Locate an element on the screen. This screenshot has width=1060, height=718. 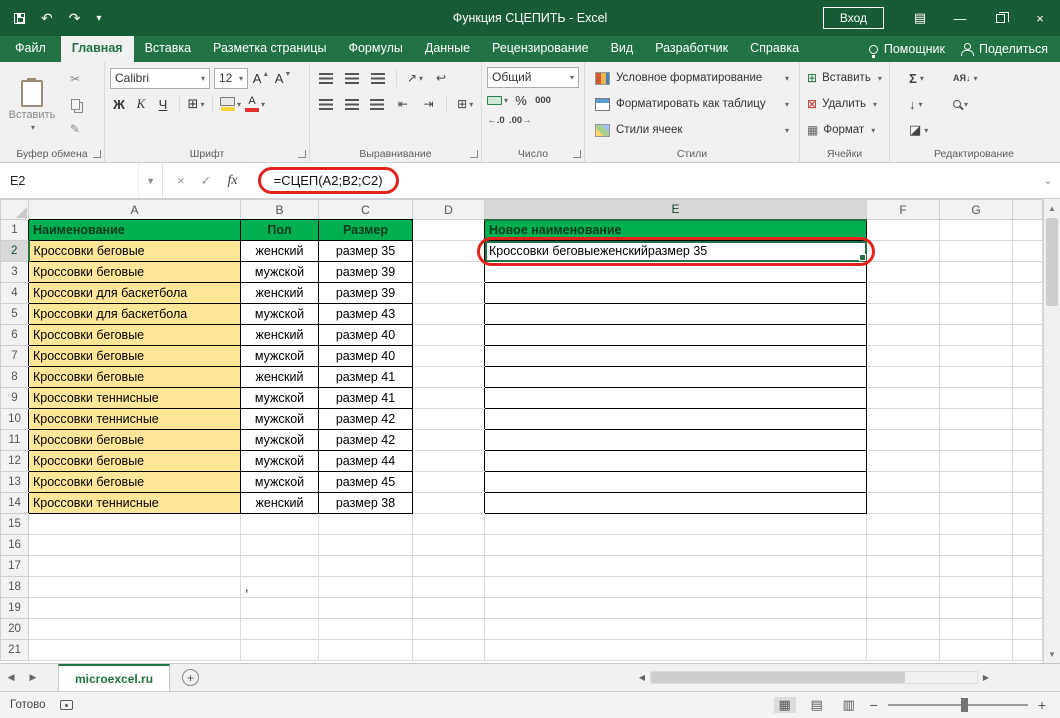
conditional-formatting-button: Условное форматирование ▾ is located at coordinates (692, 78).